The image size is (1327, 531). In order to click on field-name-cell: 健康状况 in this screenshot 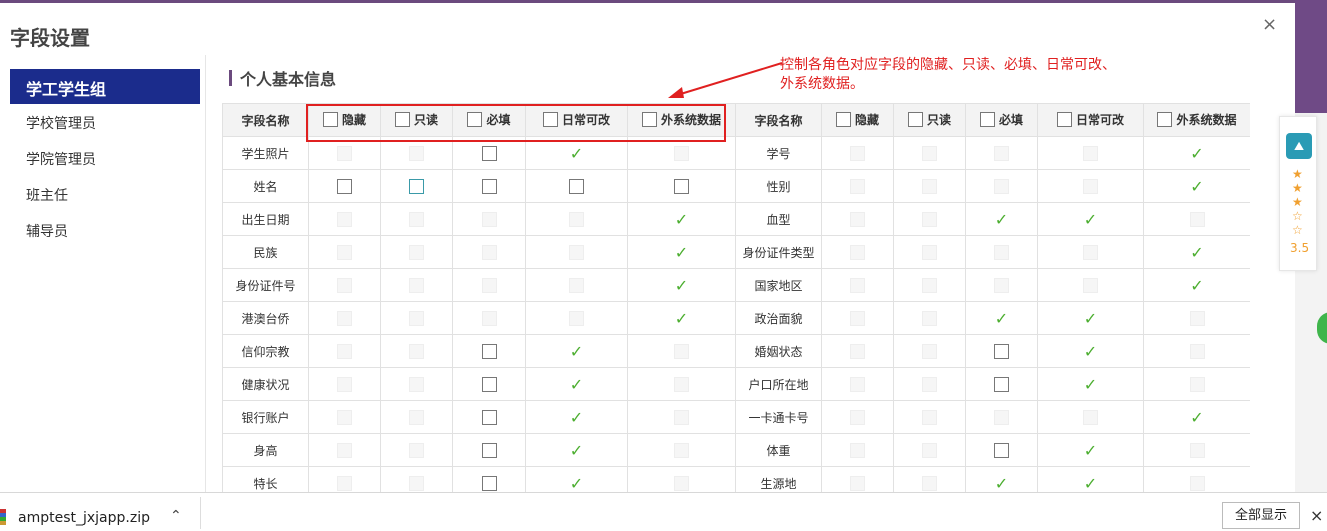, I will do `click(265, 384)`.